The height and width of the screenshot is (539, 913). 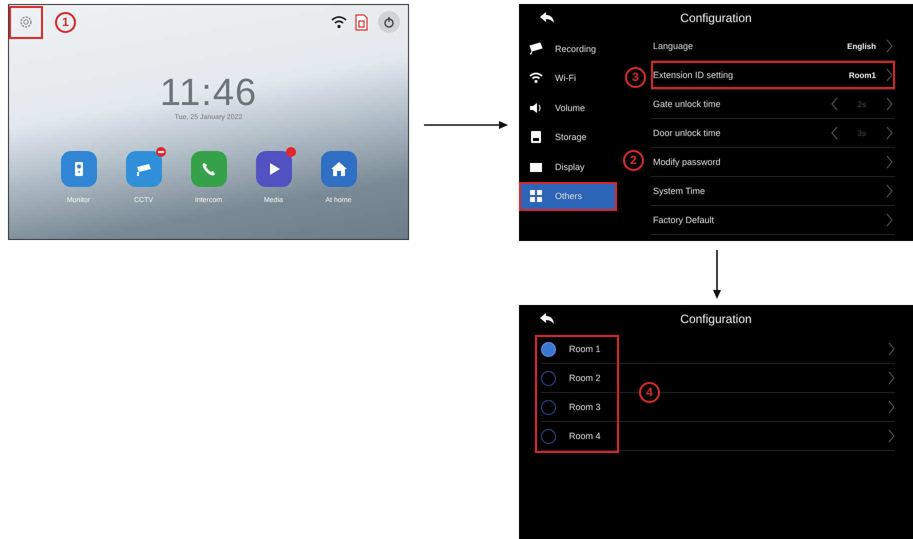 I want to click on sidebar-item: Wi-Fi, so click(x=568, y=78).